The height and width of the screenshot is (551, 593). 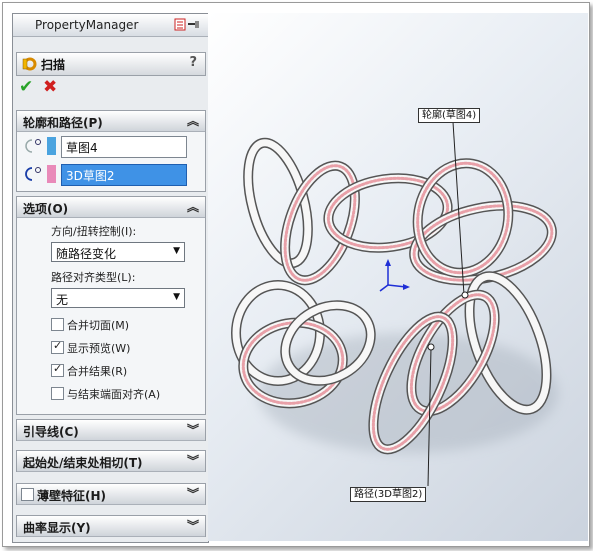 I want to click on guide-curves-label: 引导线(C), so click(x=51, y=432).